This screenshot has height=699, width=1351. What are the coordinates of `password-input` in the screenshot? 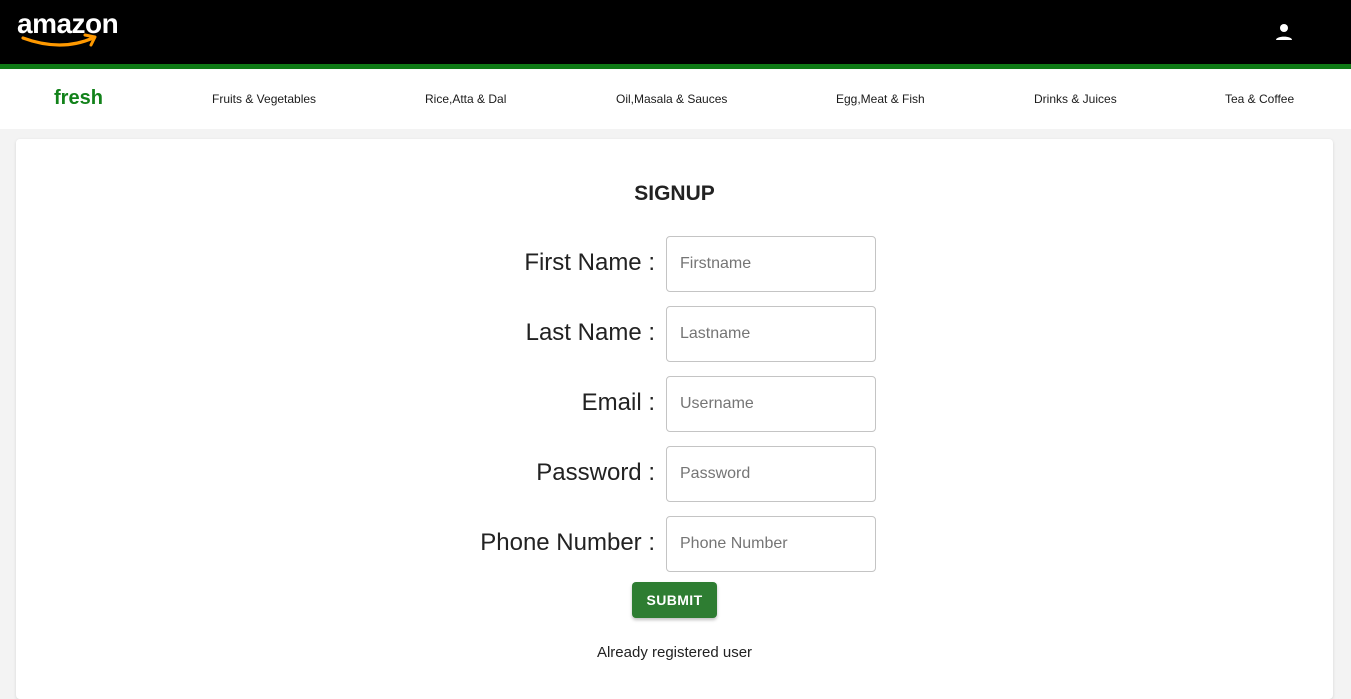 It's located at (771, 474).